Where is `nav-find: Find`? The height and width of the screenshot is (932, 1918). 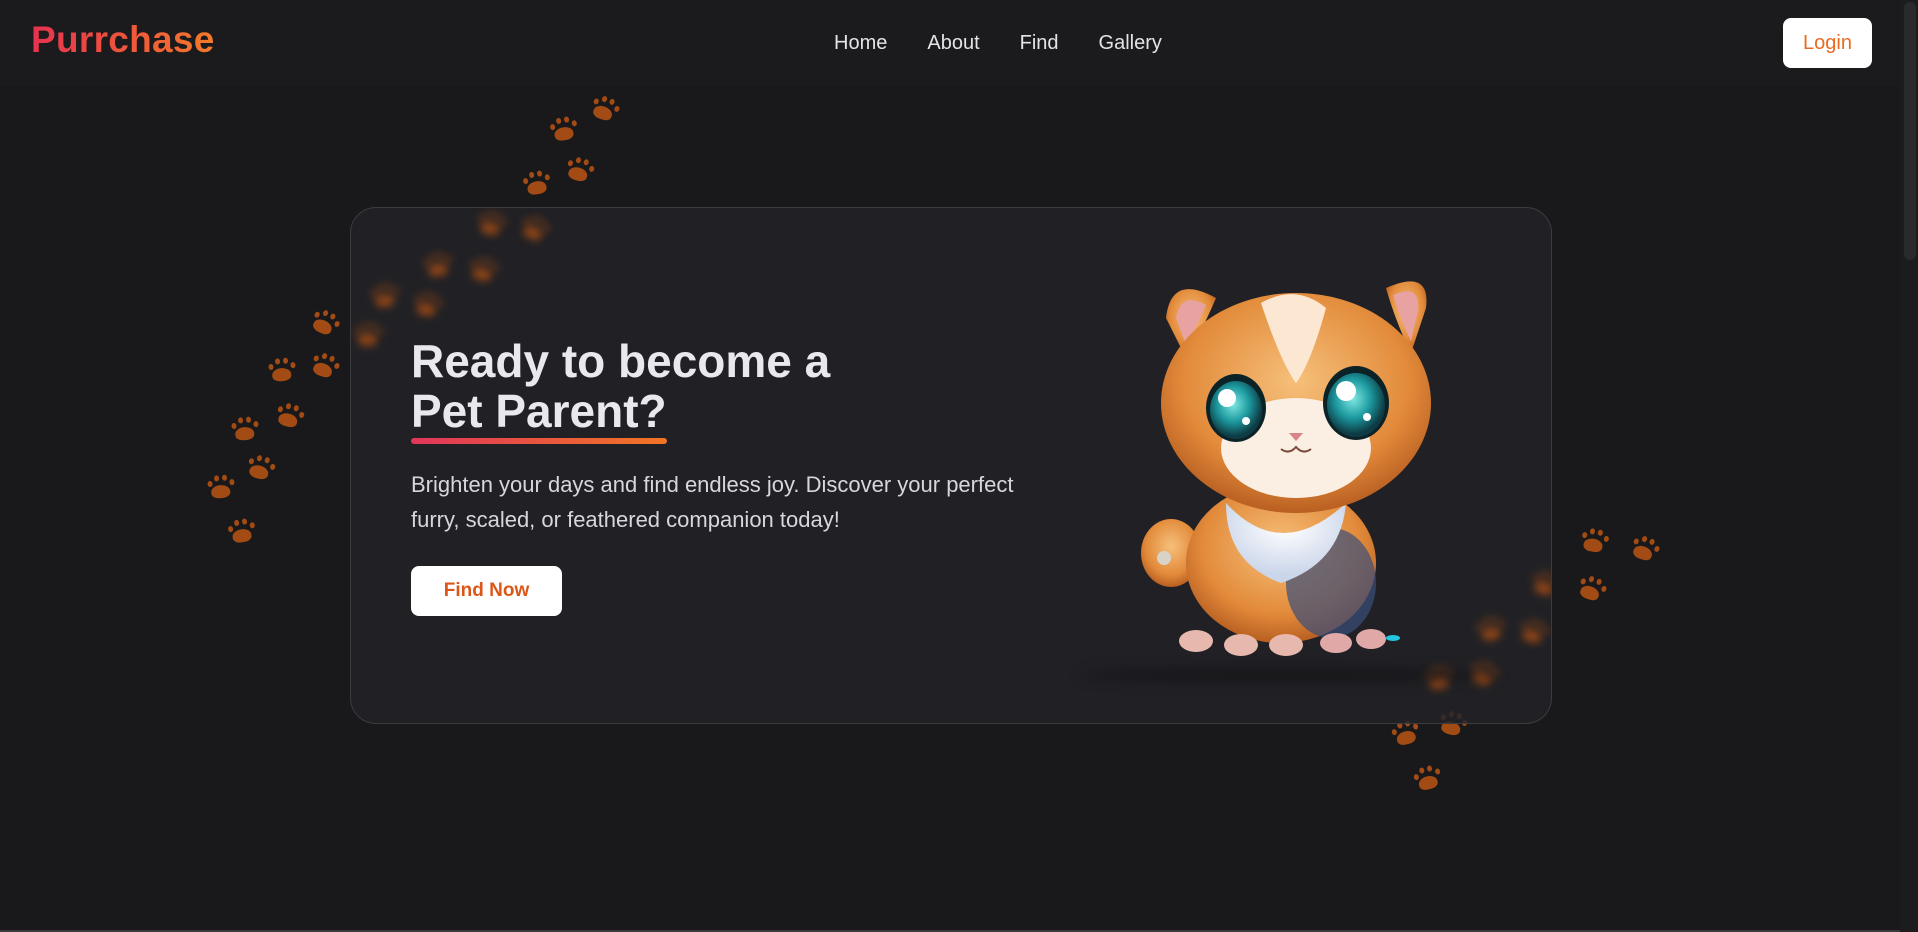 nav-find: Find is located at coordinates (1039, 43).